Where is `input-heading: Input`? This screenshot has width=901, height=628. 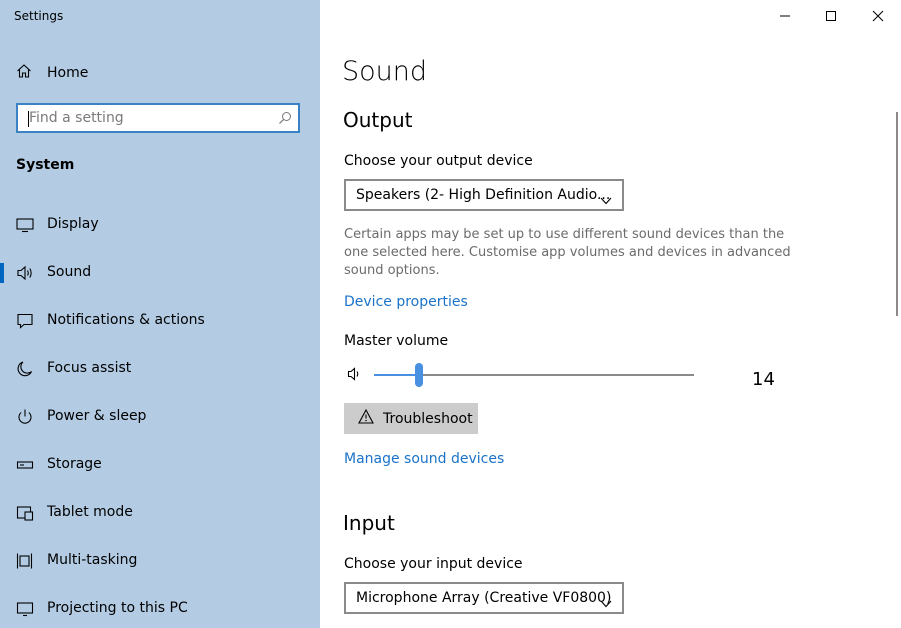 input-heading: Input is located at coordinates (369, 523).